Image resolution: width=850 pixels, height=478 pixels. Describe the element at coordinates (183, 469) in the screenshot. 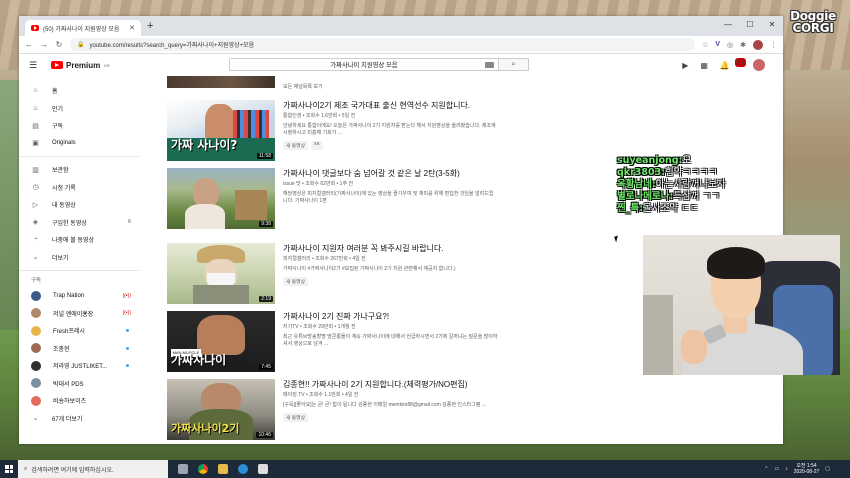

I see `task-view-icon` at that location.